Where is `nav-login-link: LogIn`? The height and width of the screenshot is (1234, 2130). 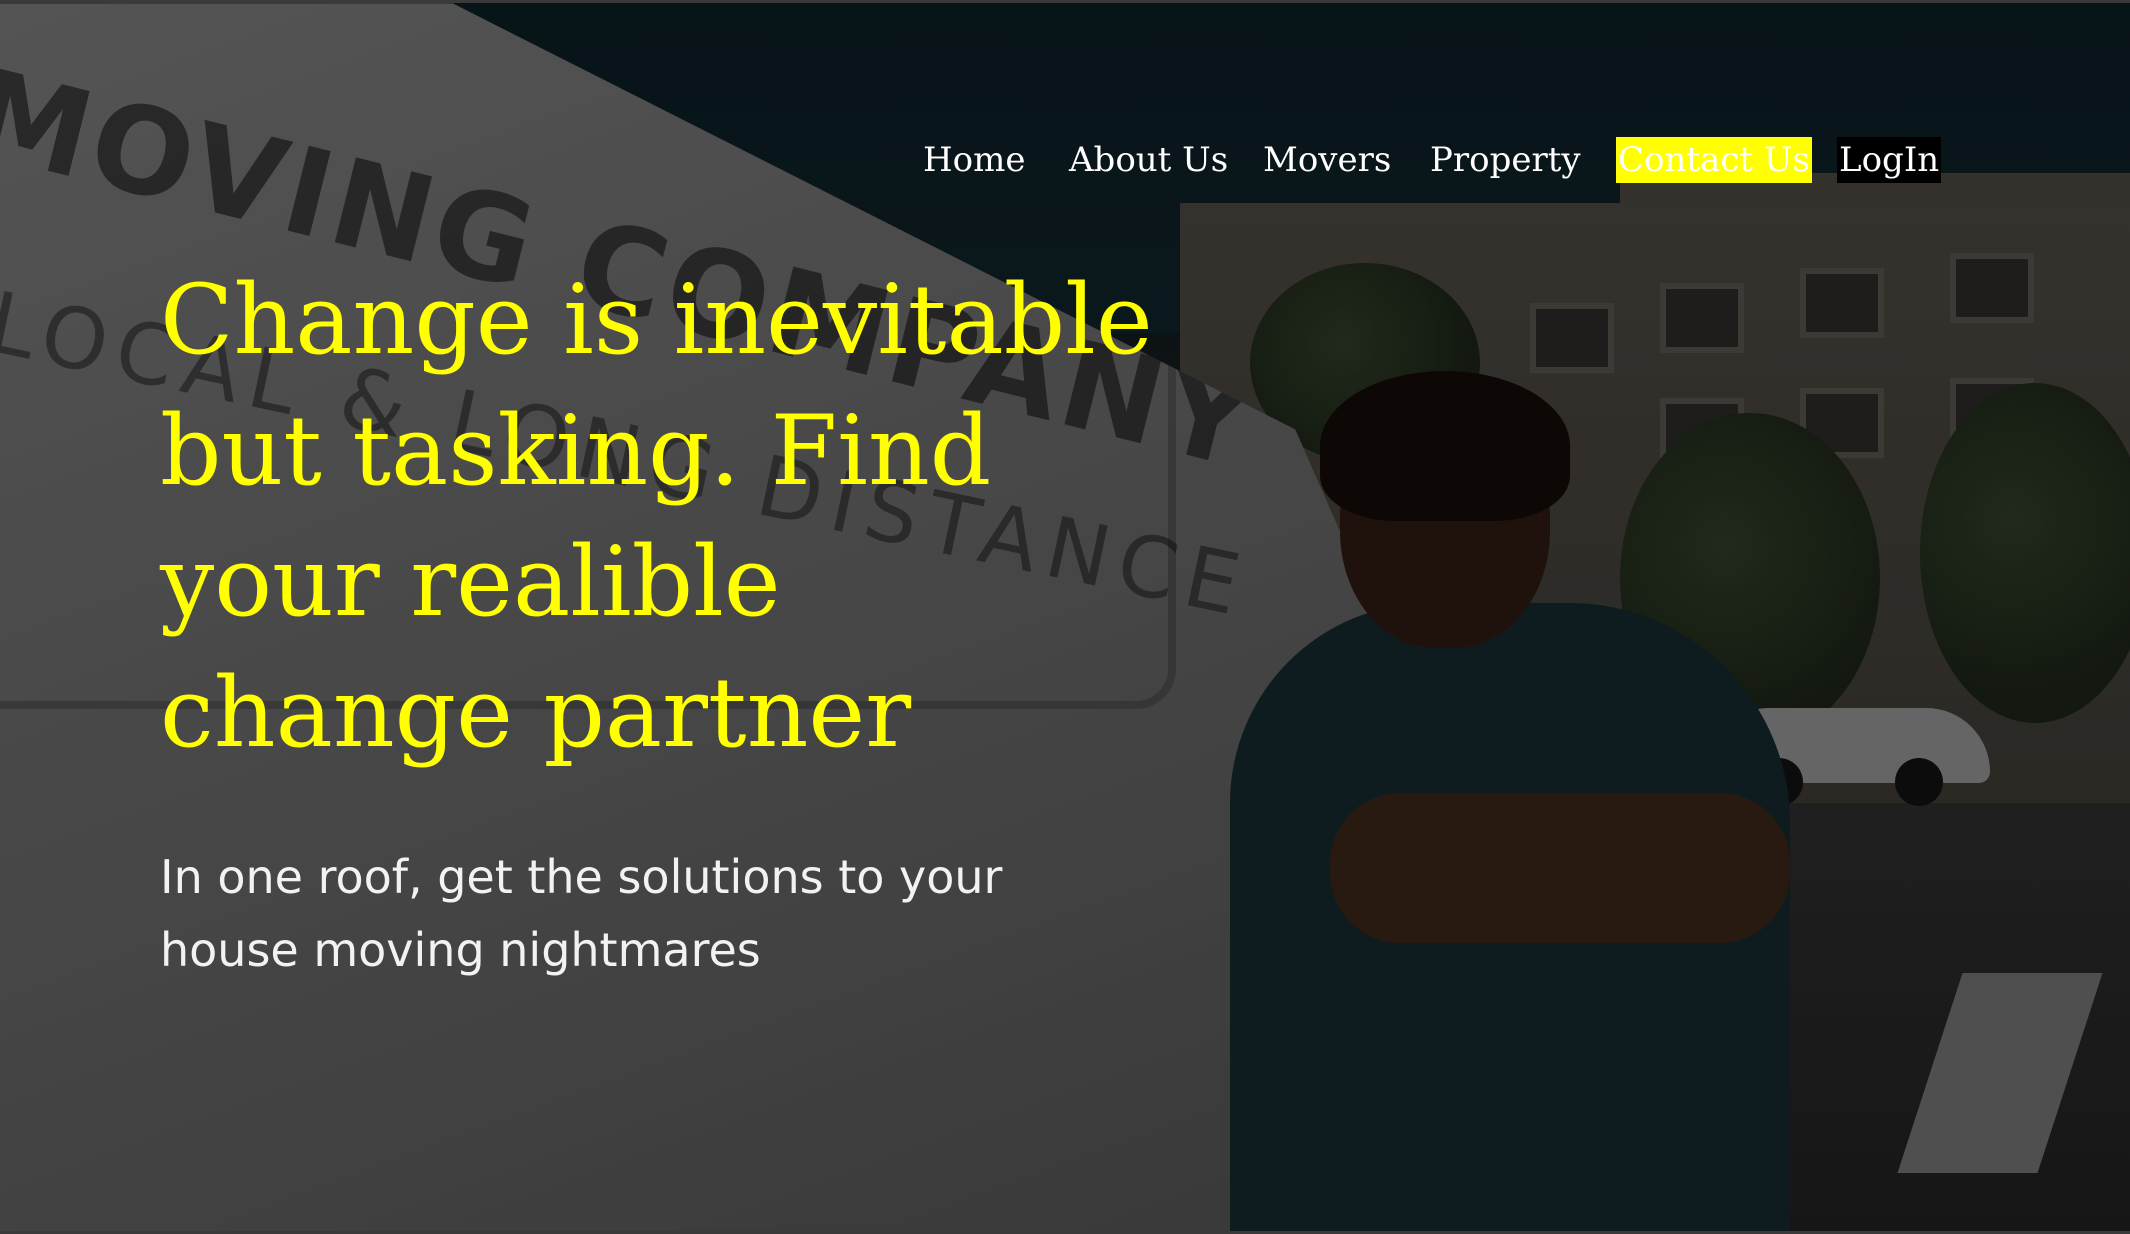 nav-login-link: LogIn is located at coordinates (1889, 160).